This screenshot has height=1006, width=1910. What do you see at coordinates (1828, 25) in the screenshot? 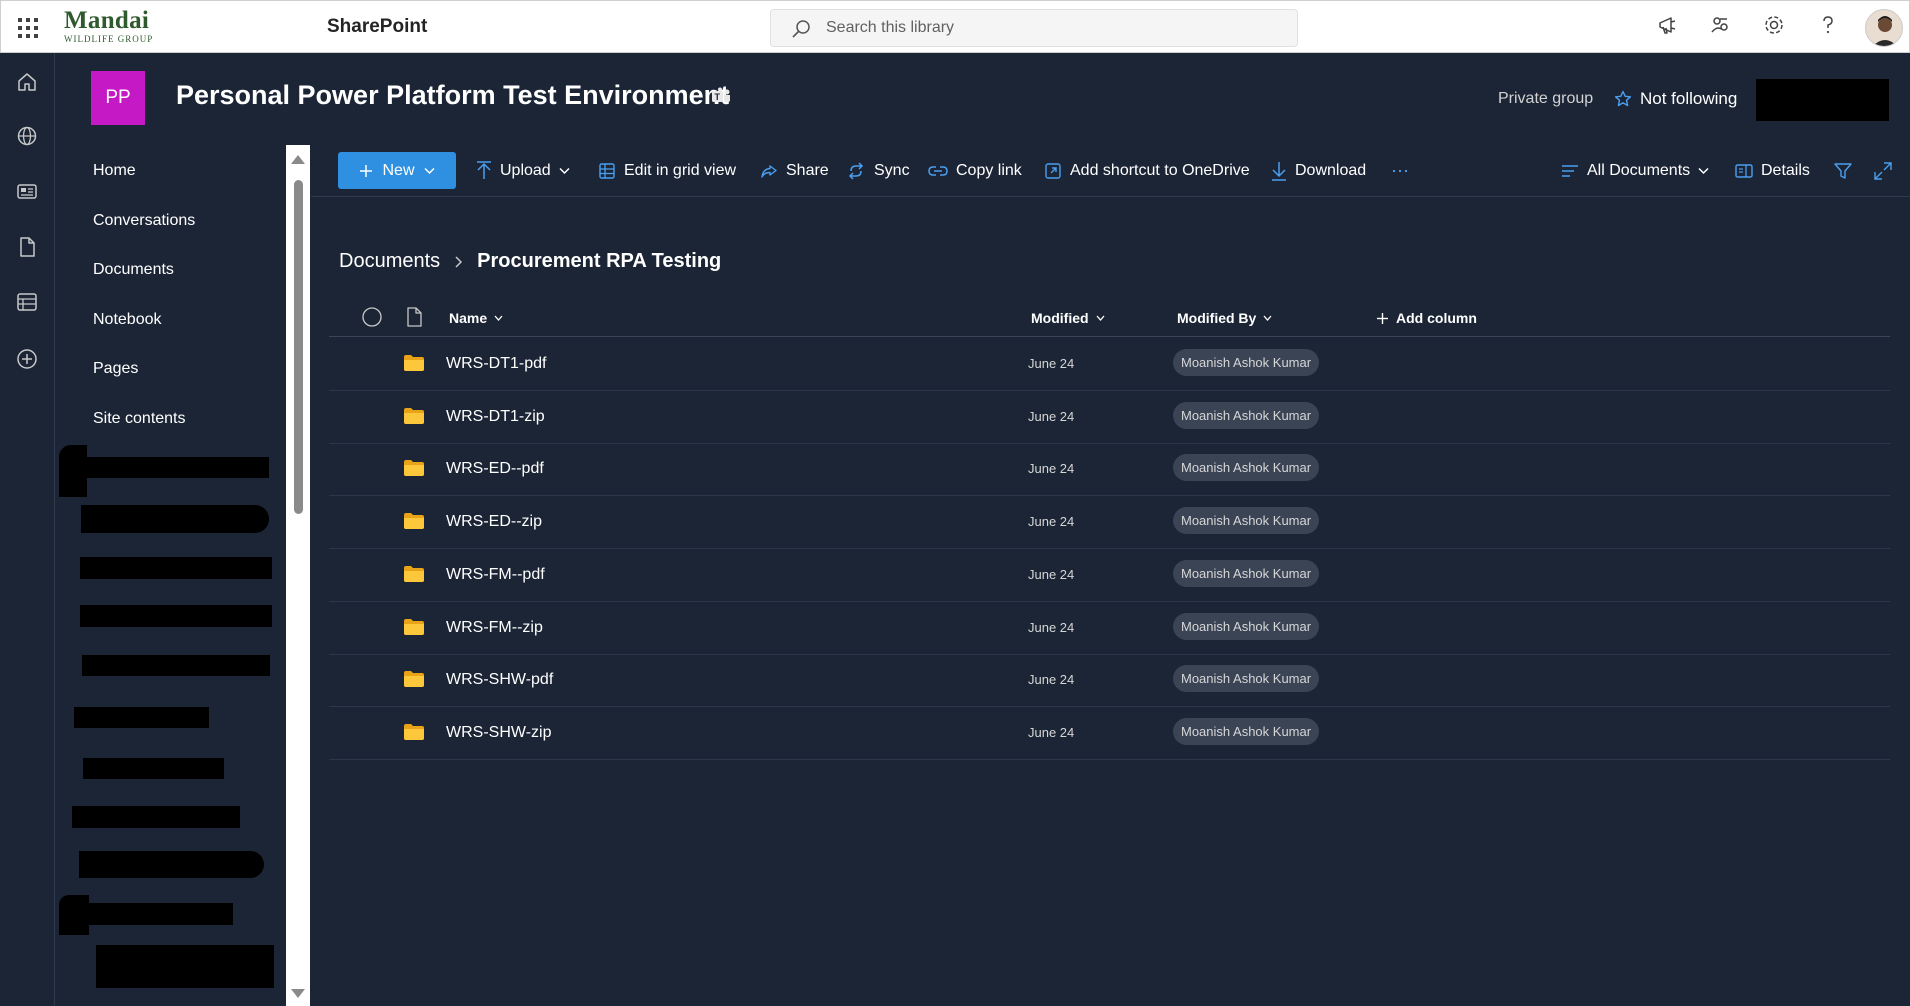
I see `help-icon` at bounding box center [1828, 25].